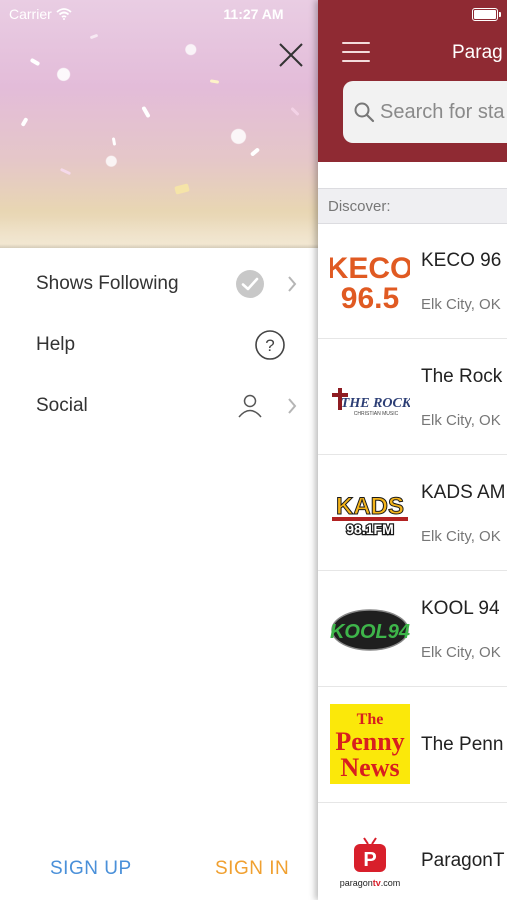  Describe the element at coordinates (477, 52) in the screenshot. I see `page-title: Parag` at that location.